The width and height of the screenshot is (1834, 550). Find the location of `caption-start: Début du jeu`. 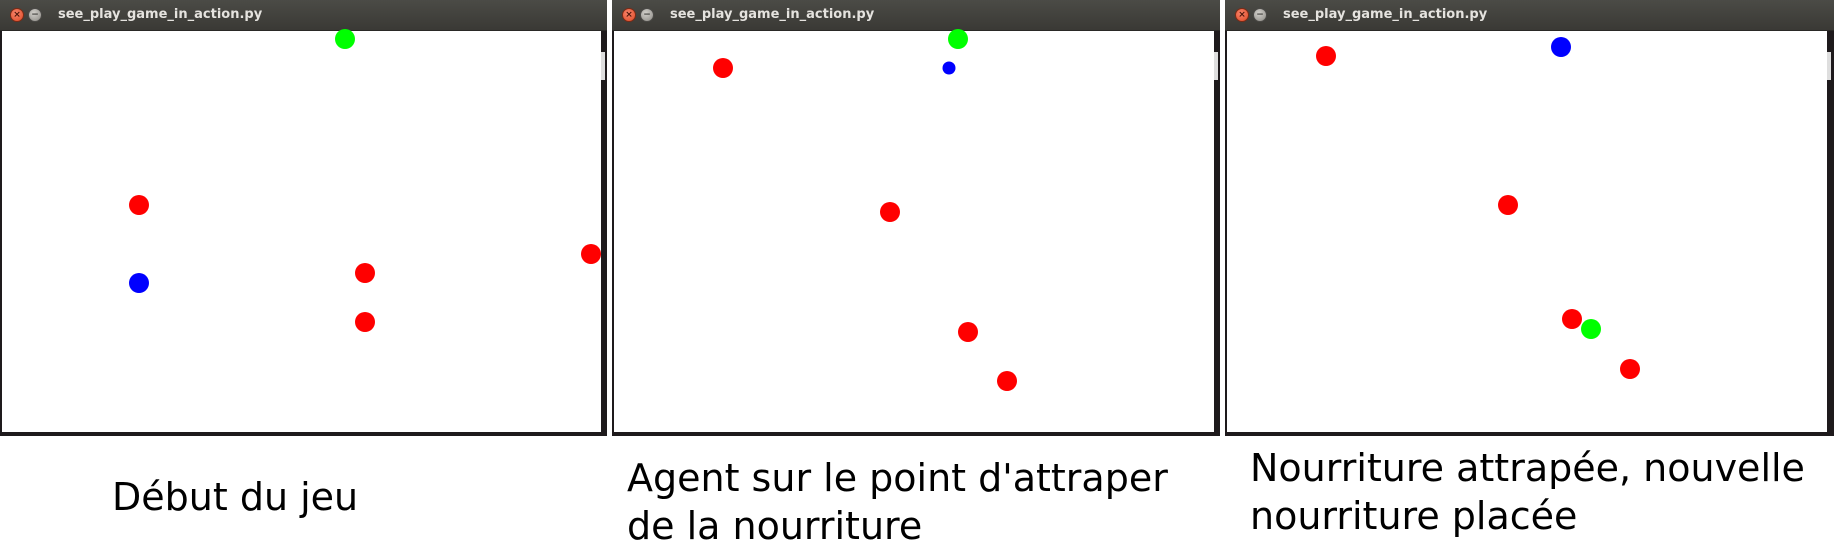

caption-start: Début du jeu is located at coordinates (235, 497).